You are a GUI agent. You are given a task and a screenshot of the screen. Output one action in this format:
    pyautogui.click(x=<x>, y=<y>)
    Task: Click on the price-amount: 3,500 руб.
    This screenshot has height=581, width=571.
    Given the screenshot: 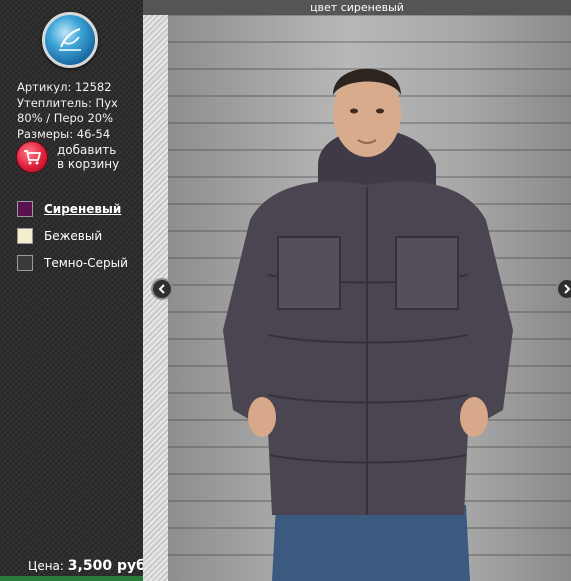 What is the action you would take?
    pyautogui.click(x=109, y=566)
    